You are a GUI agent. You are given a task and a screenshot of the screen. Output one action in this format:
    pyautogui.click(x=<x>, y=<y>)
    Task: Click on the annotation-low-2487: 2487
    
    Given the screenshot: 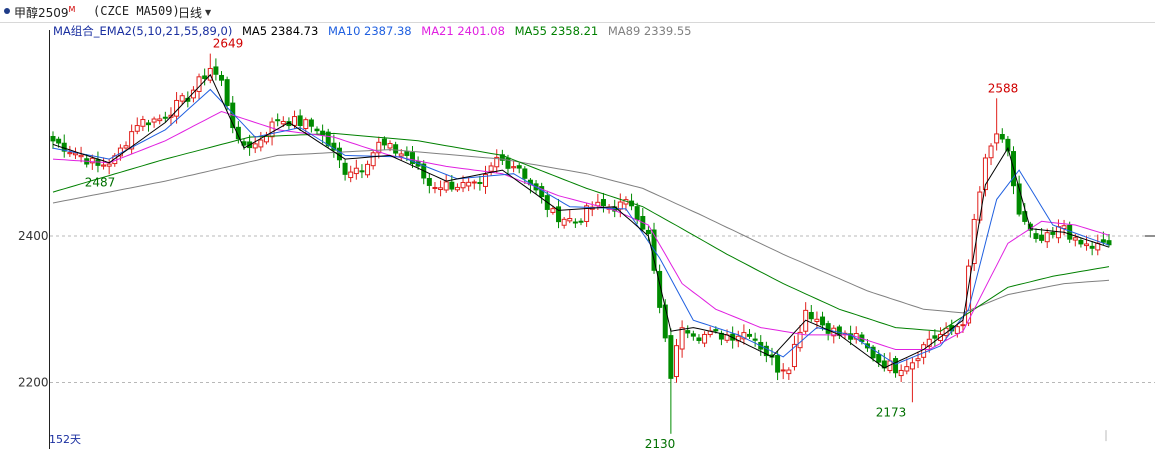 What is the action you would take?
    pyautogui.click(x=100, y=182)
    